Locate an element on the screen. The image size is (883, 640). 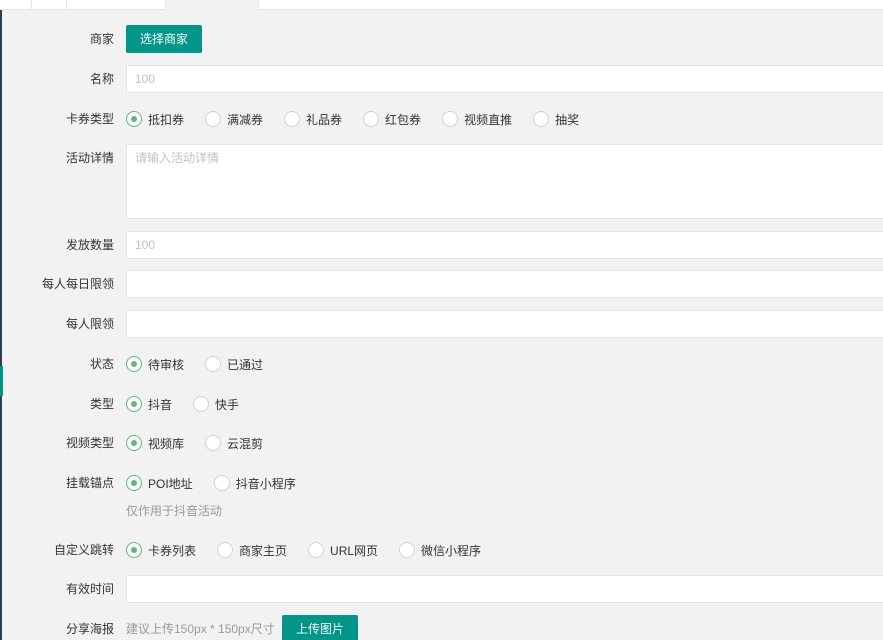
select-merchant-button: 选择商家 is located at coordinates (164, 39).